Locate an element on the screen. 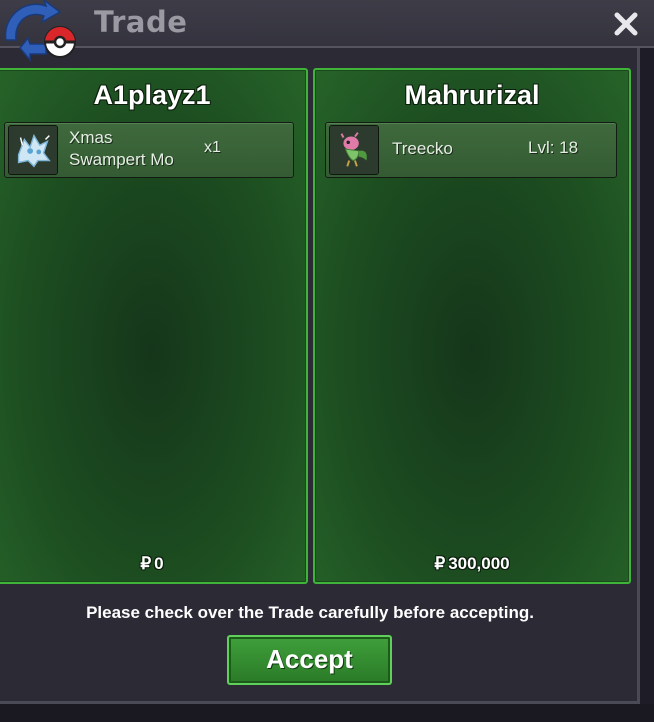 The image size is (654, 722). offer-item-name-left: Xmas Swampert Mo is located at coordinates (134, 149).